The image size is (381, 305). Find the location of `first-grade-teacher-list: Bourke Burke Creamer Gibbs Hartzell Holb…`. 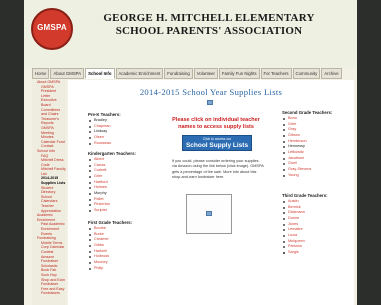

first-grade-teacher-list: Bourke Burke Creamer Gibbs Hartzell Holb… is located at coordinates (128, 248).